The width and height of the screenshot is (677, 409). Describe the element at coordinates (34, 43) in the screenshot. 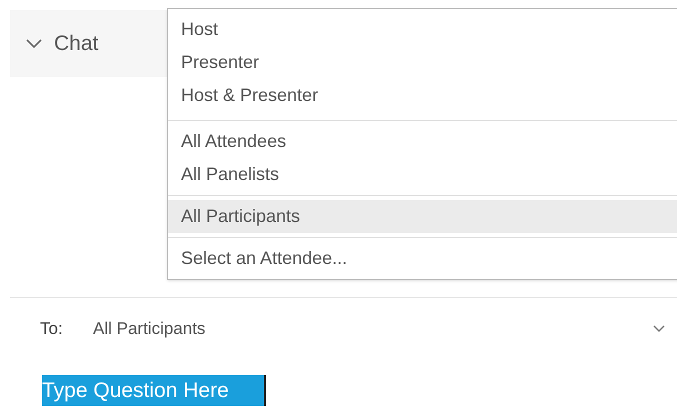

I see `chevron-icon` at that location.